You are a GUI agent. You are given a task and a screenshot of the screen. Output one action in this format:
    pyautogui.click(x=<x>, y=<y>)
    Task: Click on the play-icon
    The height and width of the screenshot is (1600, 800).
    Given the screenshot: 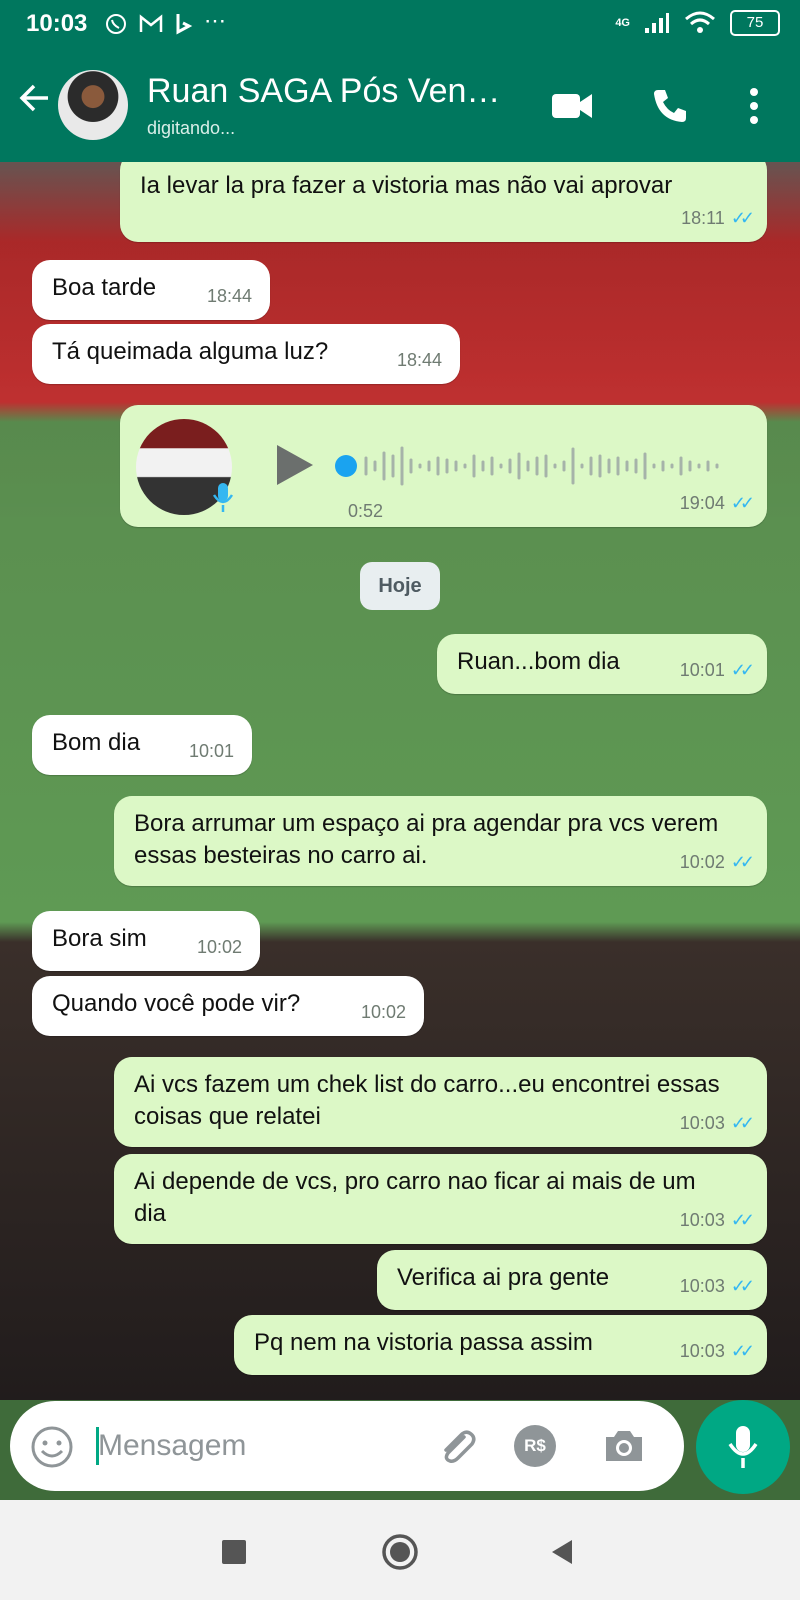 What is the action you would take?
    pyautogui.click(x=295, y=465)
    